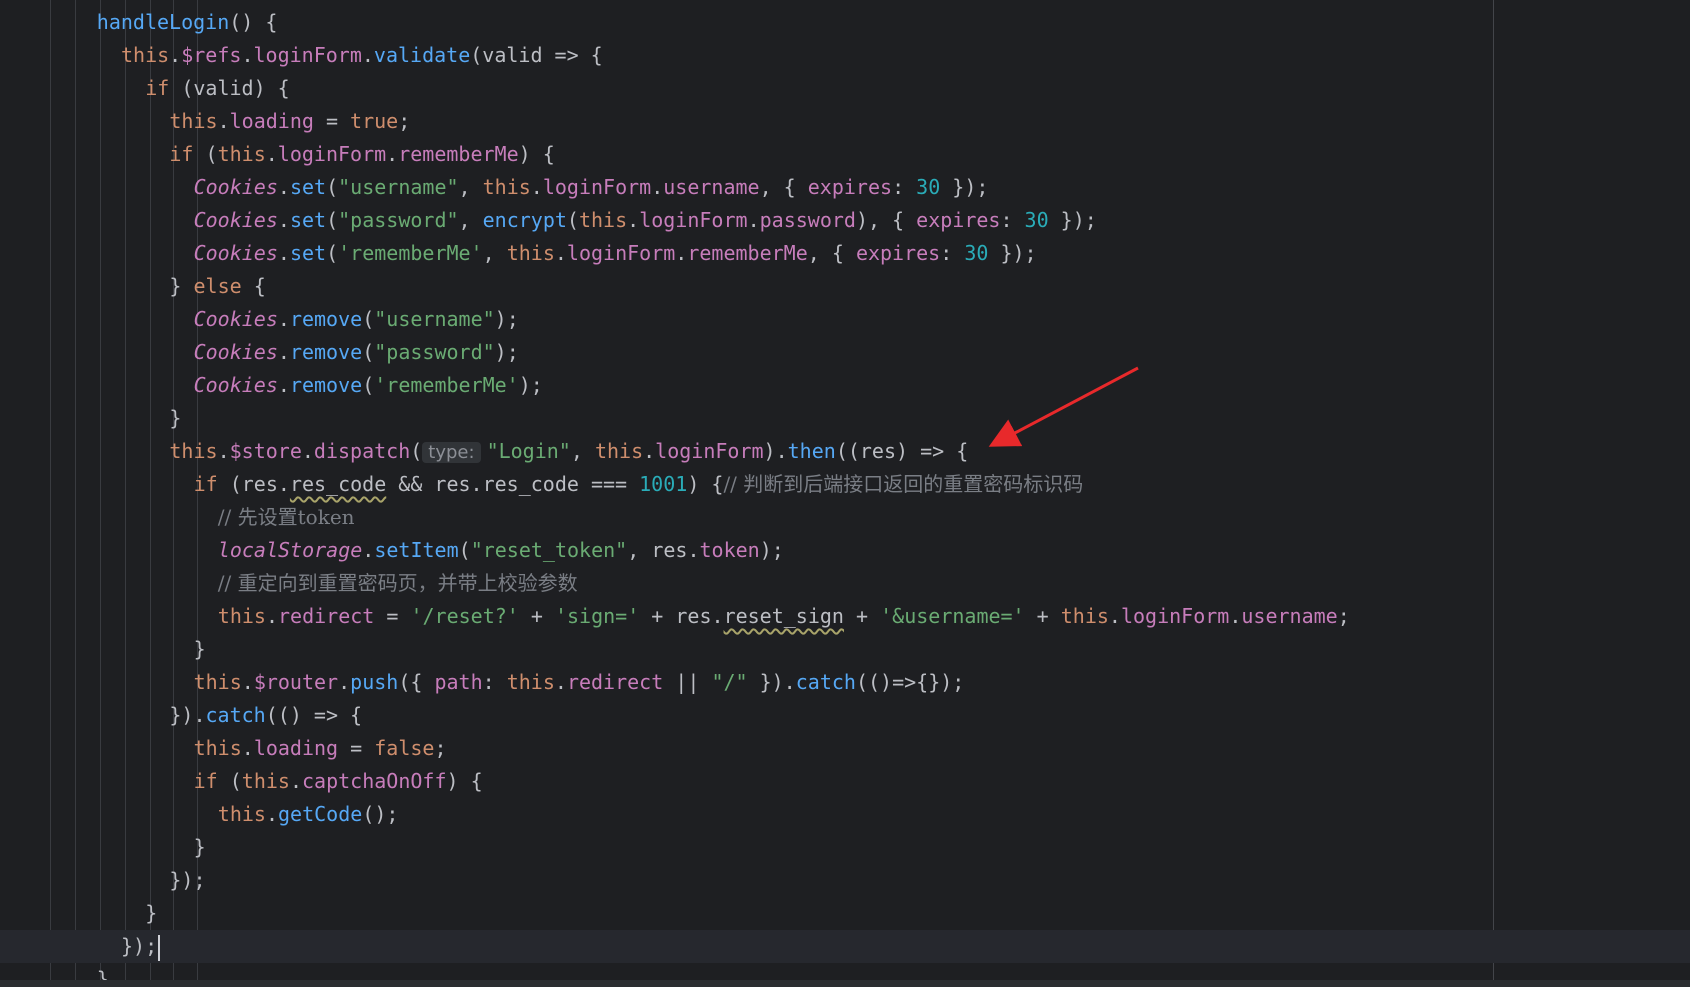 The height and width of the screenshot is (987, 1690). I want to click on code-line: this.$refs.loginForm.validate(valid => {, so click(845, 55).